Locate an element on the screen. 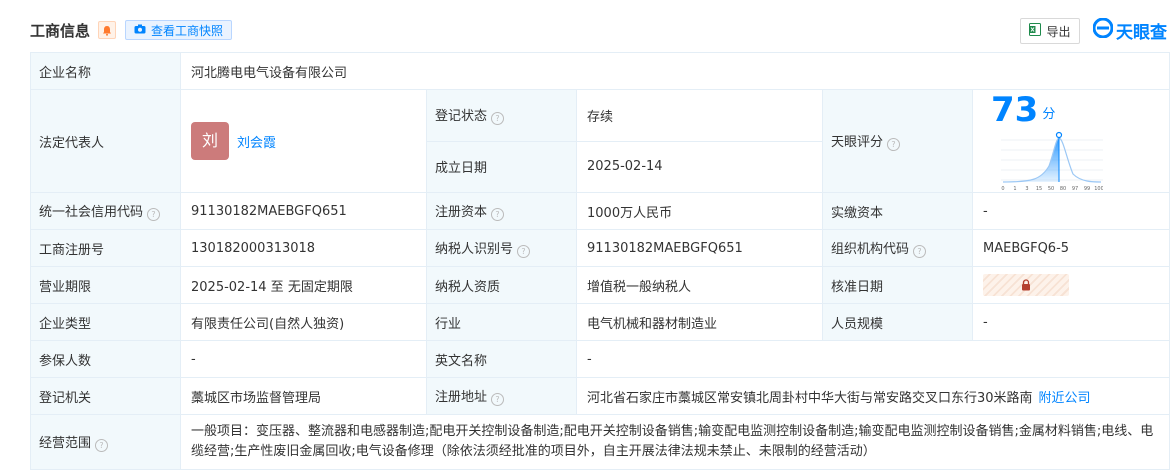  english-name-value: - is located at coordinates (873, 359).